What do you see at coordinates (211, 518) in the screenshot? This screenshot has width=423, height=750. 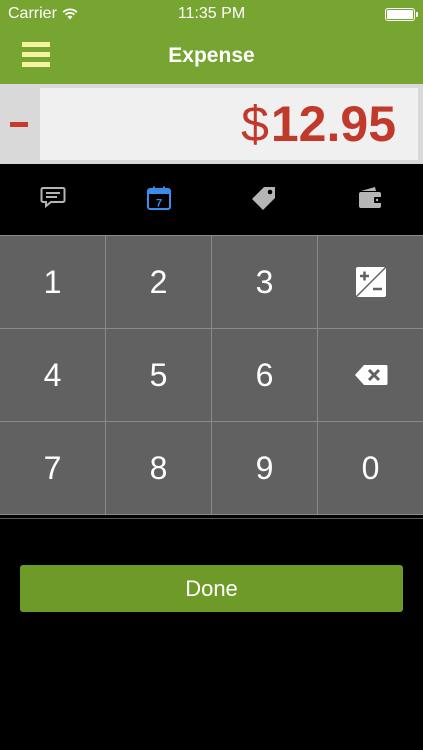 I see `divider` at bounding box center [211, 518].